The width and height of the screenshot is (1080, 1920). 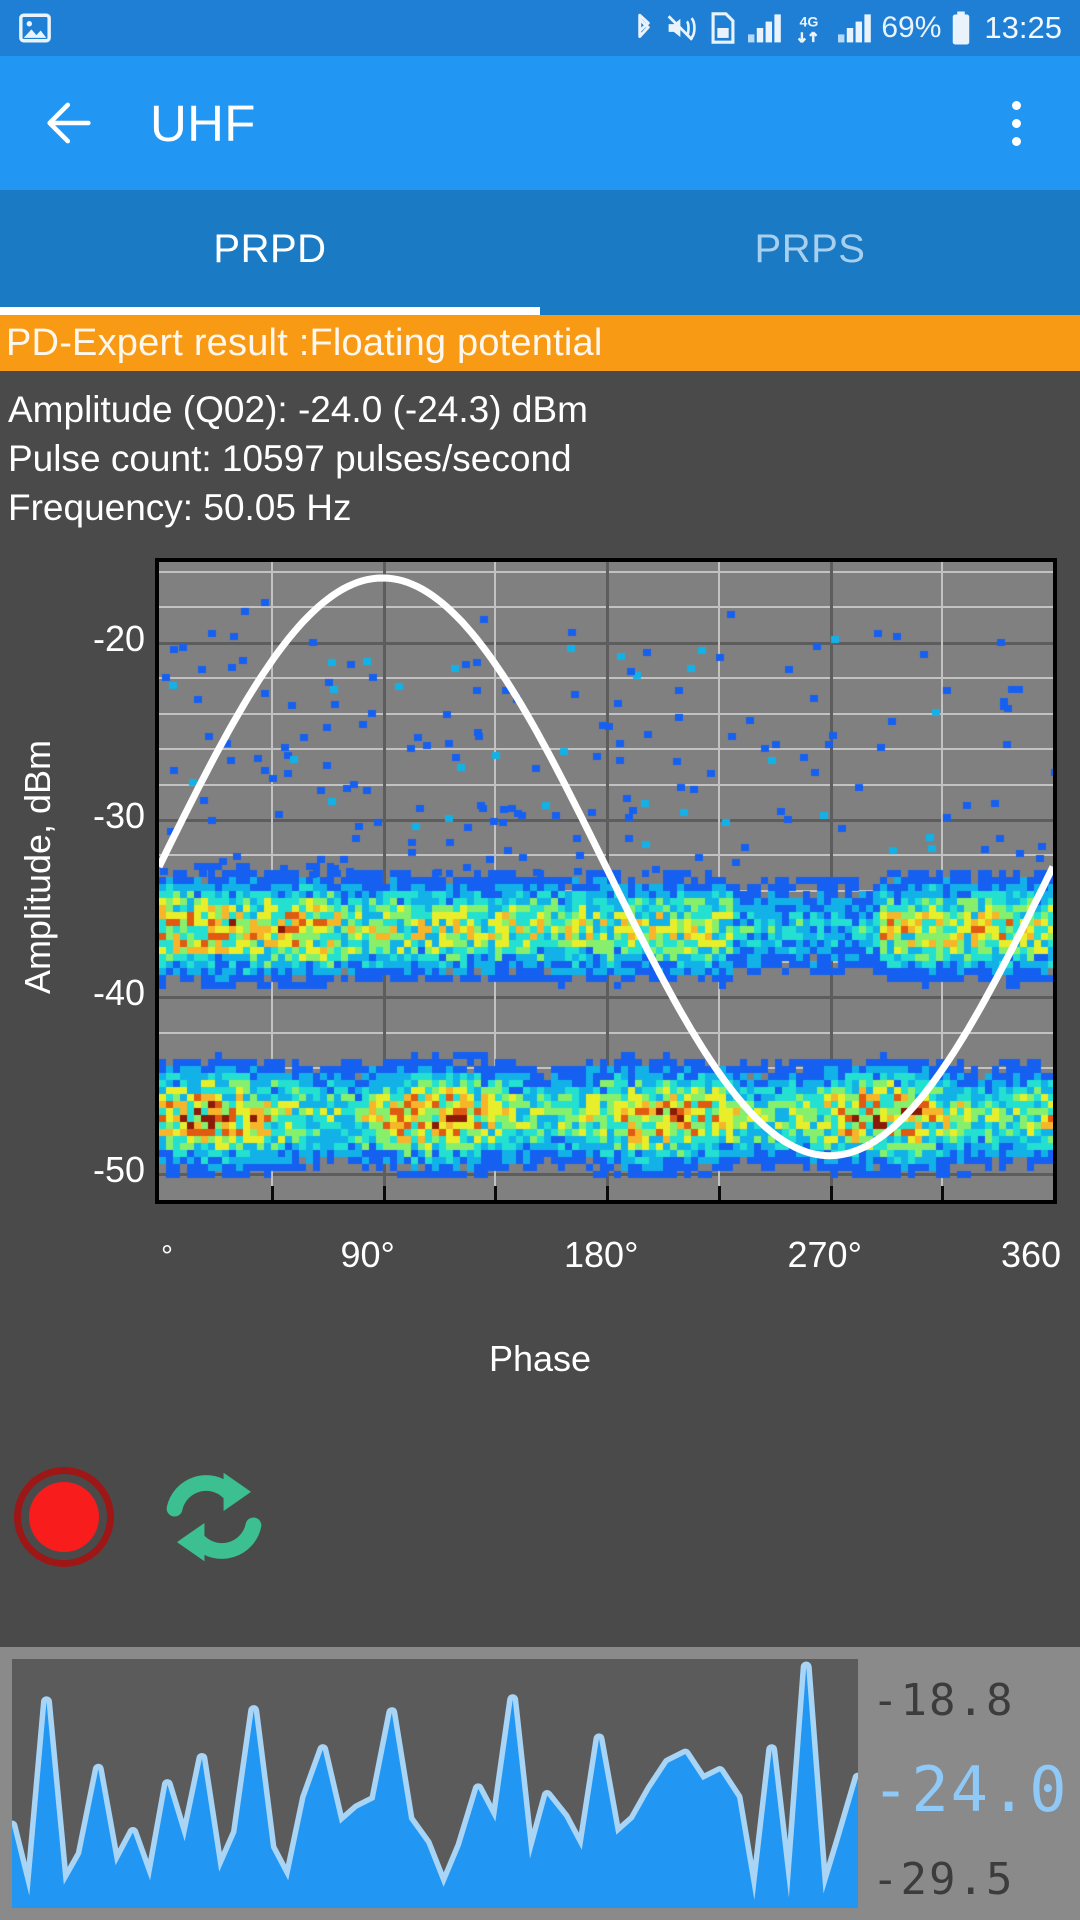 I want to click on waveform-svg, so click(x=435, y=1784).